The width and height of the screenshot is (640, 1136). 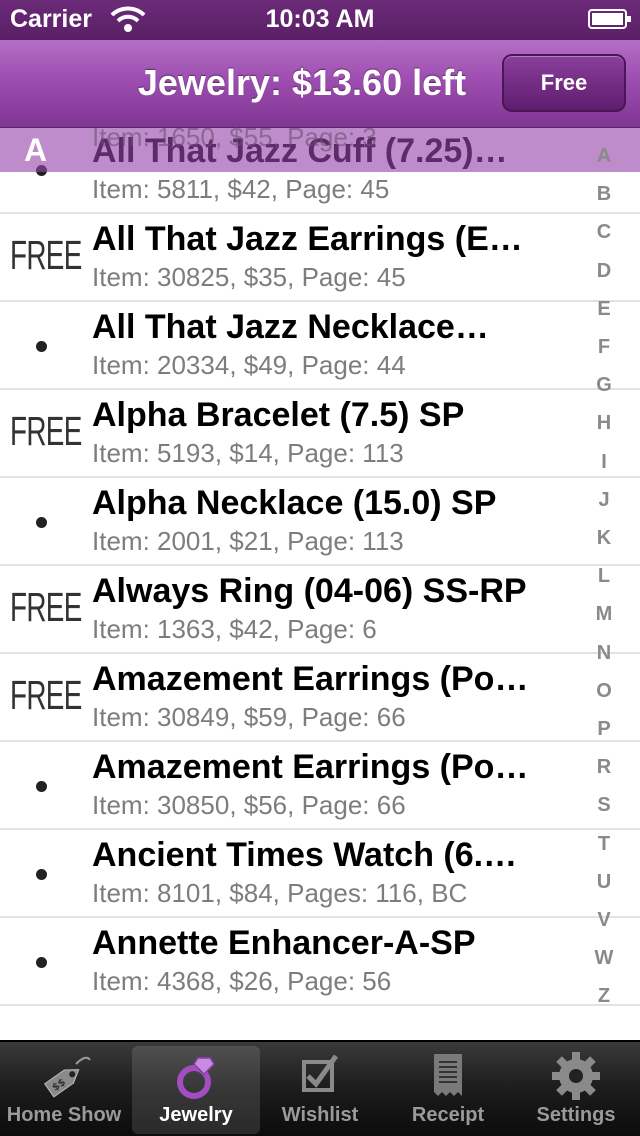 I want to click on index-letter-w: W, so click(x=604, y=958).